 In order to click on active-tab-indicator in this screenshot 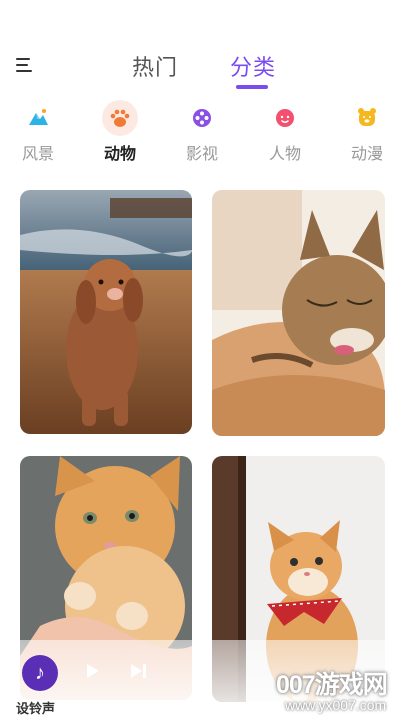, I will do `click(252, 87)`.